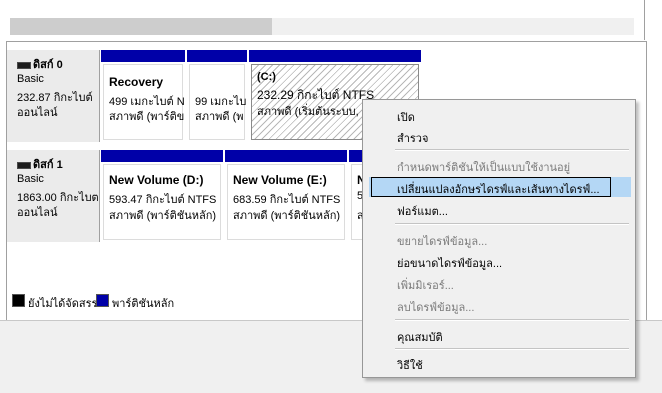  What do you see at coordinates (147, 117) in the screenshot?
I see `partition-status: สภาพดี (พาร์ติข` at bounding box center [147, 117].